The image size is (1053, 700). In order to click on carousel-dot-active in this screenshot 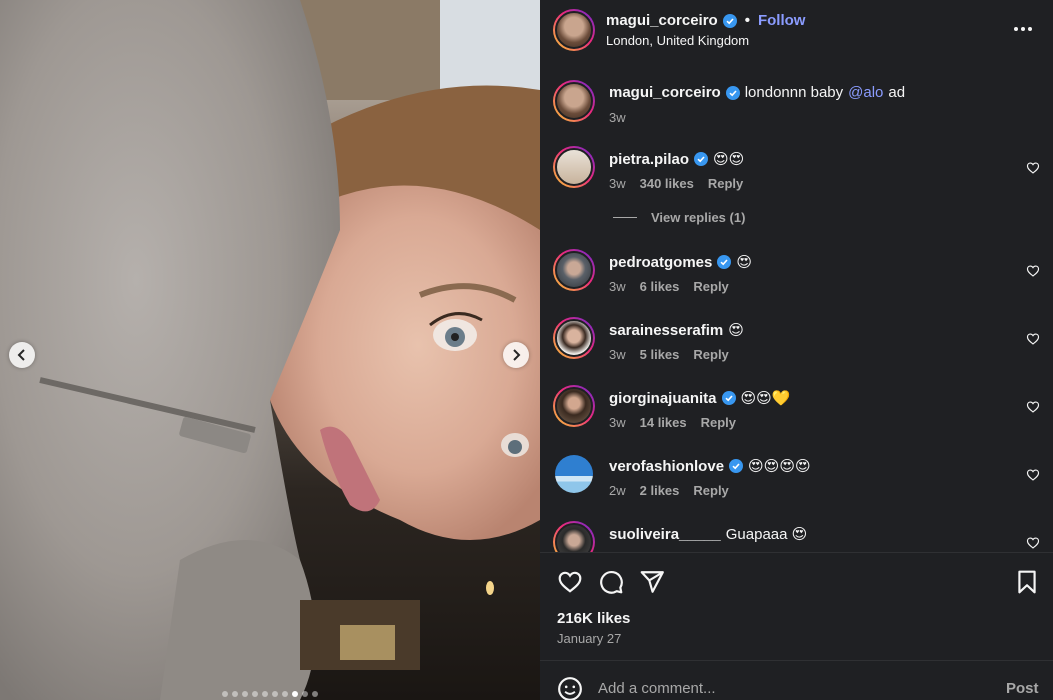, I will do `click(295, 694)`.